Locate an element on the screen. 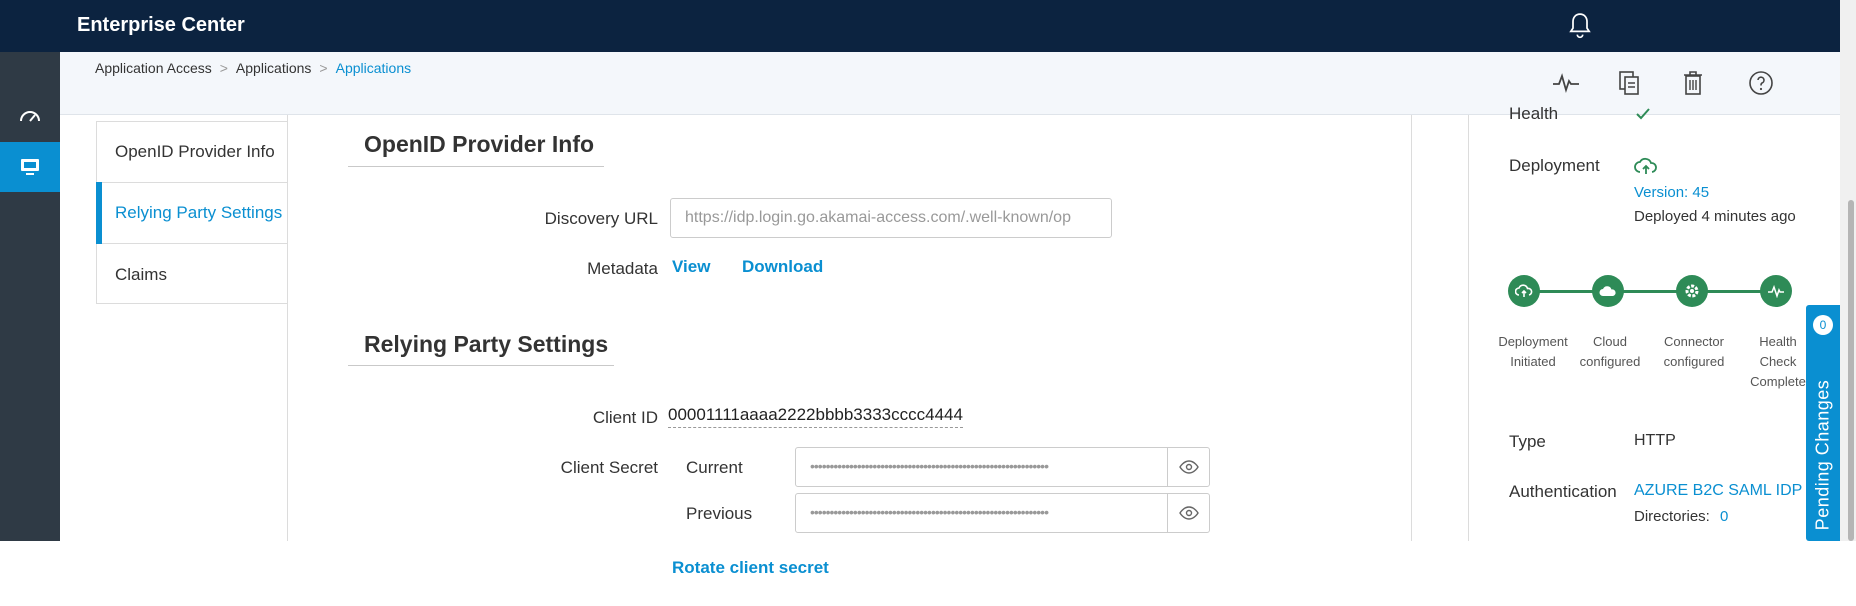 This screenshot has height=606, width=1856. client-id-label: Client ID is located at coordinates (625, 417).